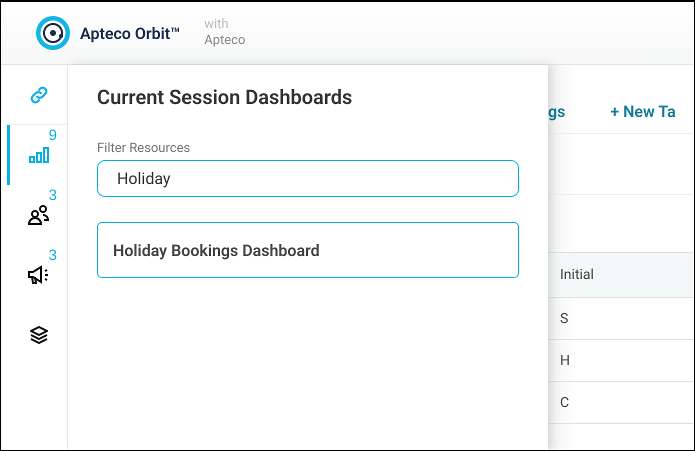  What do you see at coordinates (217, 25) in the screenshot?
I see `with-label: with` at bounding box center [217, 25].